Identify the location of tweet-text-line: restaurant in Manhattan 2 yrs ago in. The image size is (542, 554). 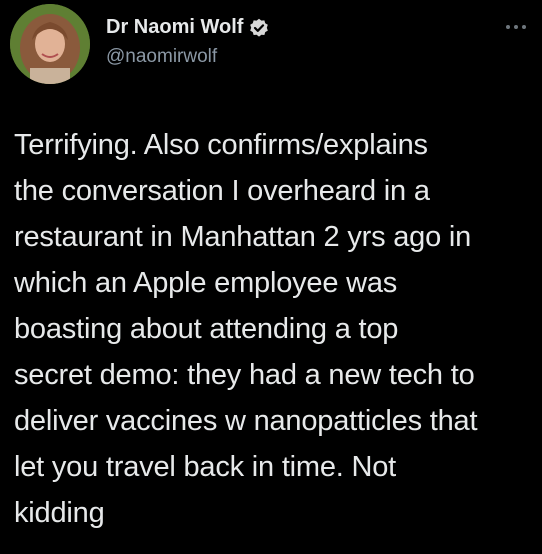
(243, 237).